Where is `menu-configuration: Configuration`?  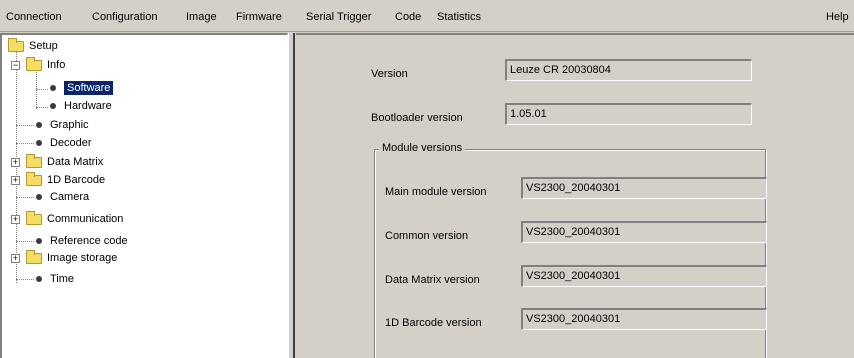
menu-configuration: Configuration is located at coordinates (124, 17).